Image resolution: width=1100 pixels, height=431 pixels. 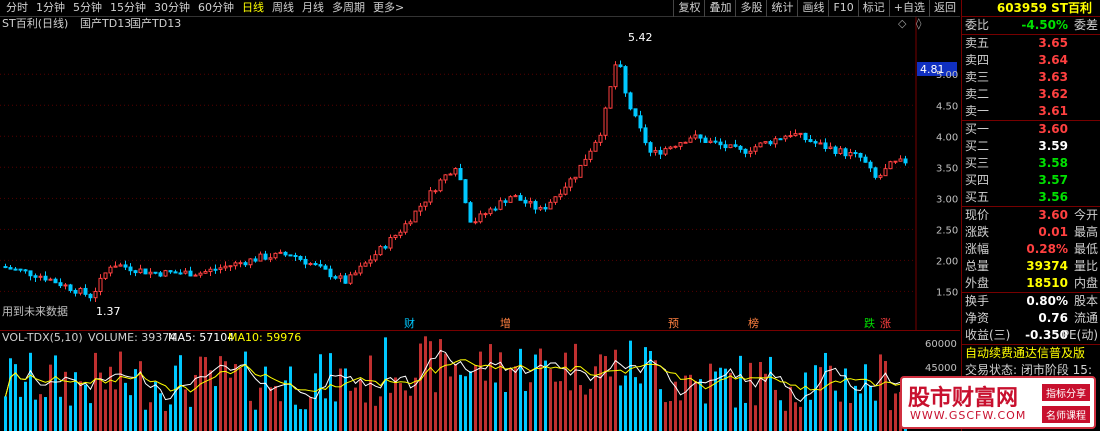 What do you see at coordinates (963, 398) in the screenshot?
I see `watermark-name: 股市财富网` at bounding box center [963, 398].